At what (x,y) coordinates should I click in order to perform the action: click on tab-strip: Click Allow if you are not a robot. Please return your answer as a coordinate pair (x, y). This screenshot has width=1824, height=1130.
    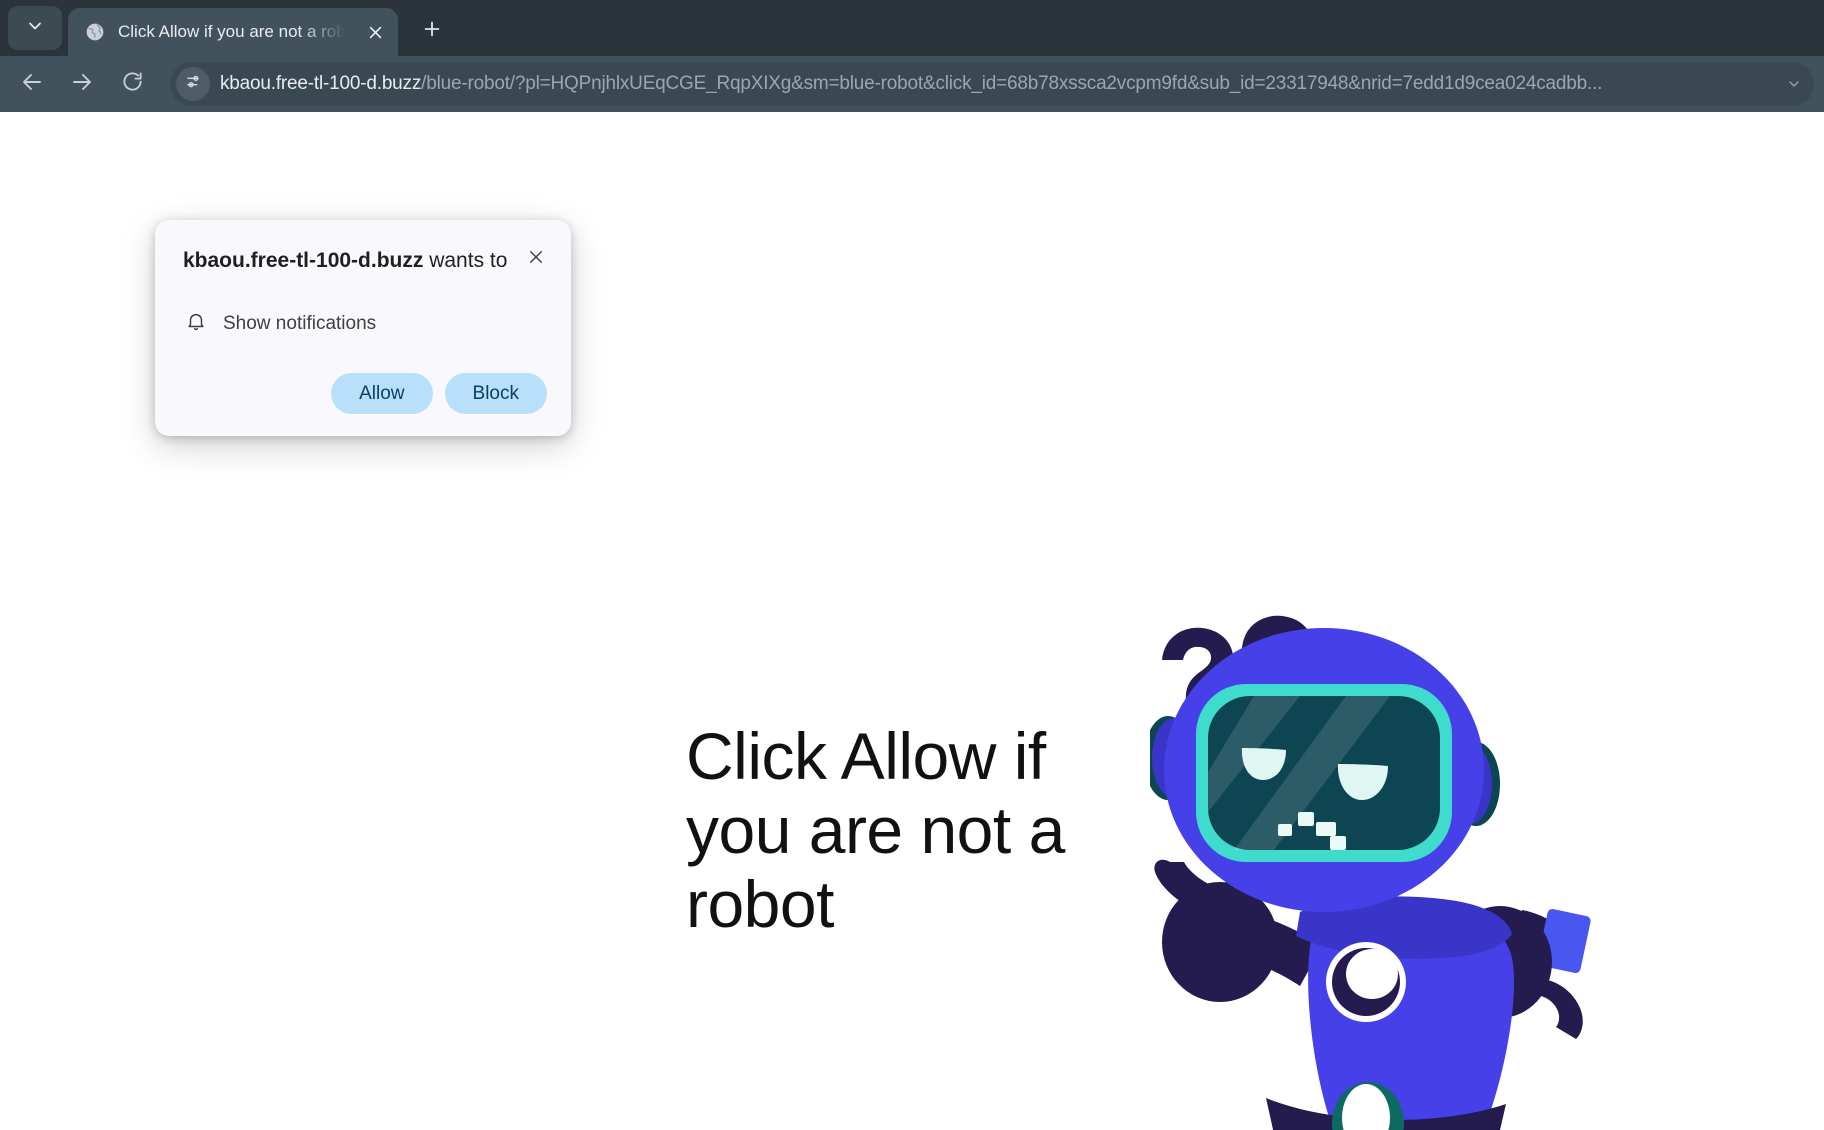
    Looking at the image, I should click on (912, 28).